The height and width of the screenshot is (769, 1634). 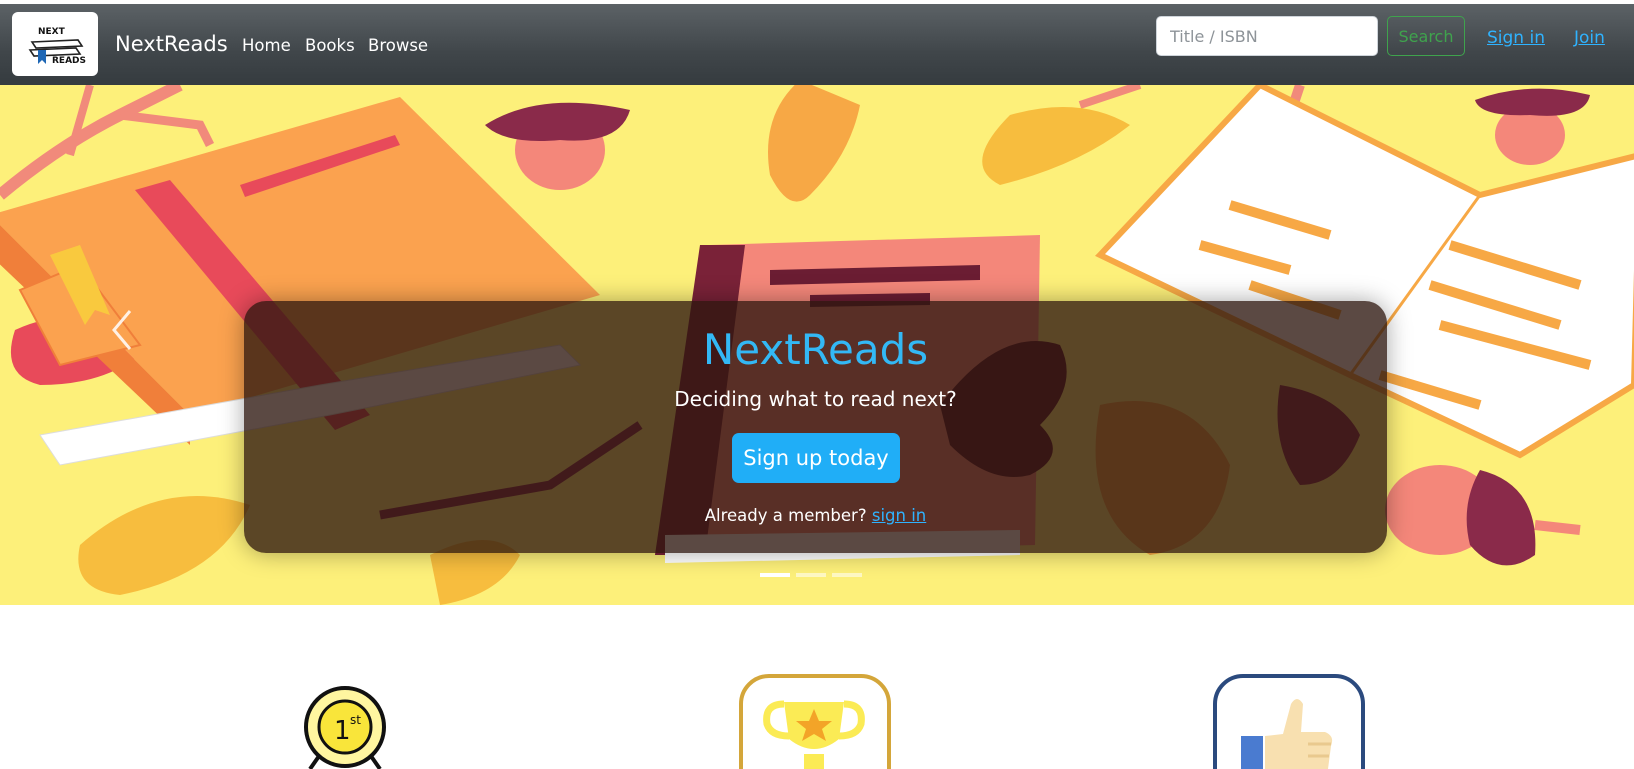 I want to click on member-prefix: Already a member?, so click(x=785, y=515).